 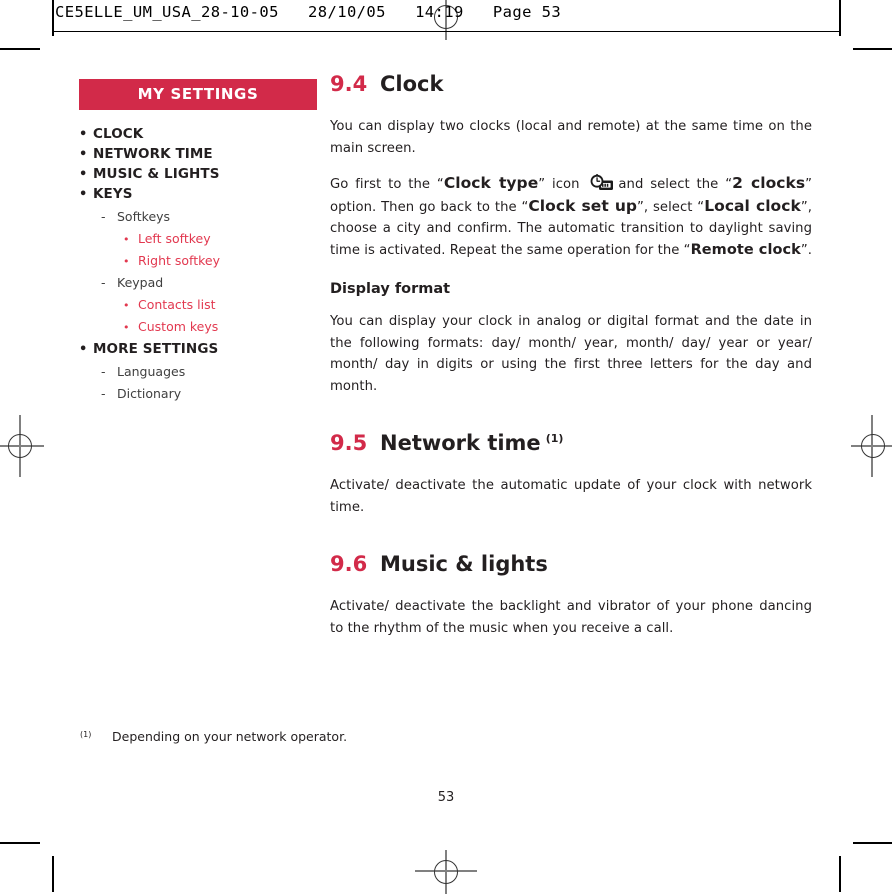 What do you see at coordinates (671, 207) in the screenshot?
I see `text-run-5: ”, select “` at bounding box center [671, 207].